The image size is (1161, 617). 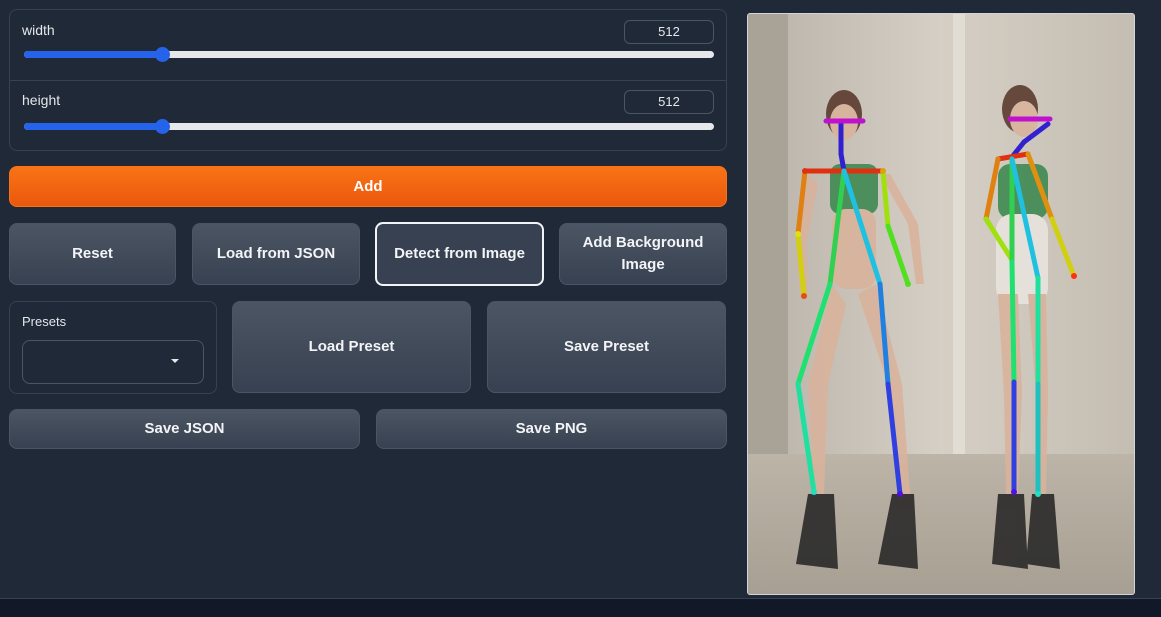 What do you see at coordinates (93, 126) in the screenshot?
I see `height-slider-fill` at bounding box center [93, 126].